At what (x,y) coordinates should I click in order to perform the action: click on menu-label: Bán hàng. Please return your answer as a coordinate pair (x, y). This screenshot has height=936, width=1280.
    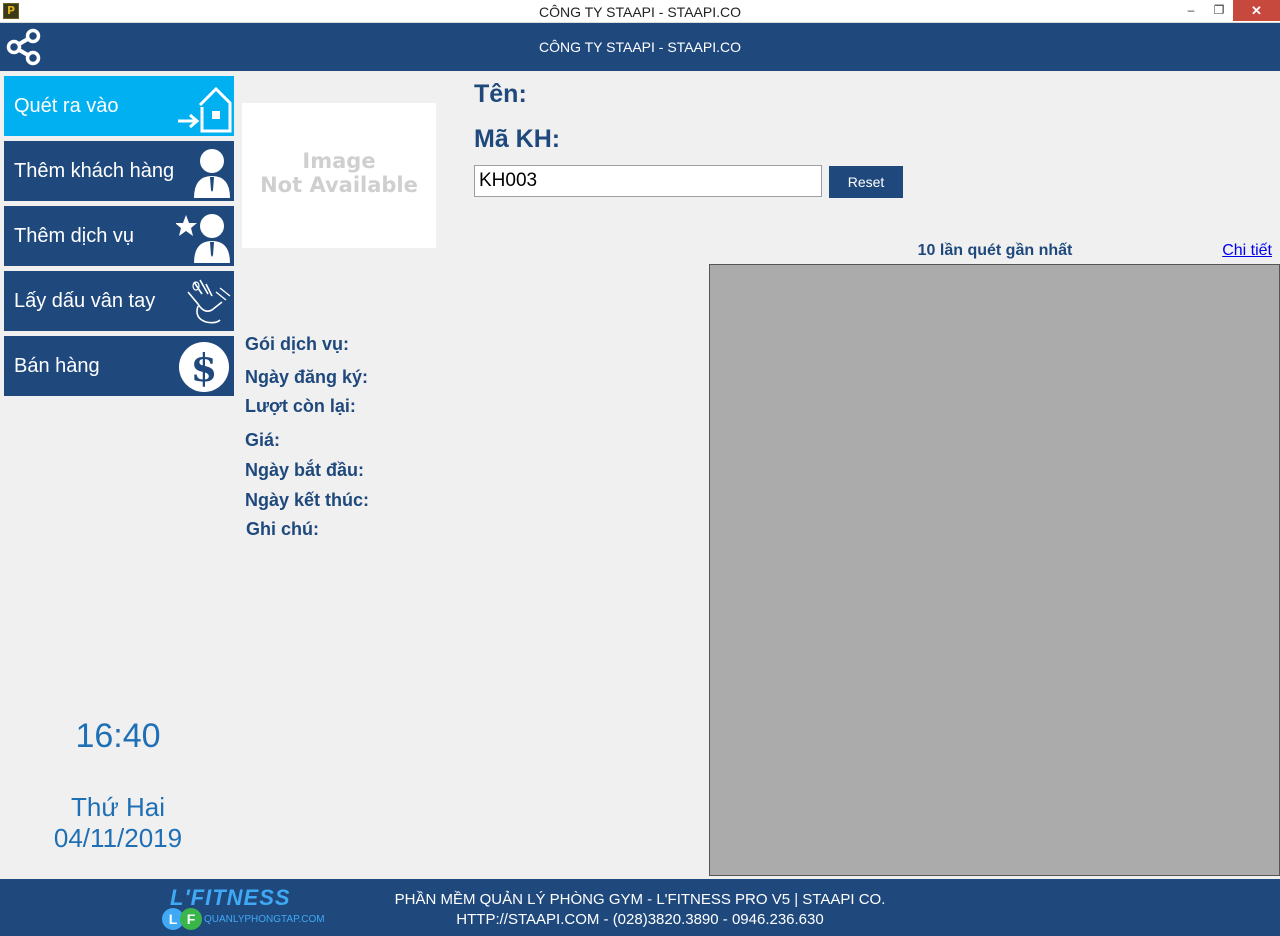
    Looking at the image, I should click on (57, 366).